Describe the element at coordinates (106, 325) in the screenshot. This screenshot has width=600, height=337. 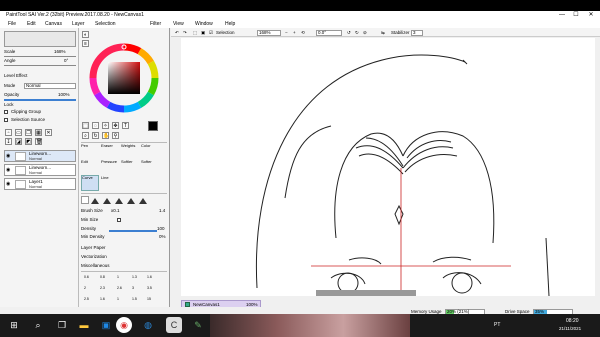
I see `store-icon: ▣` at that location.